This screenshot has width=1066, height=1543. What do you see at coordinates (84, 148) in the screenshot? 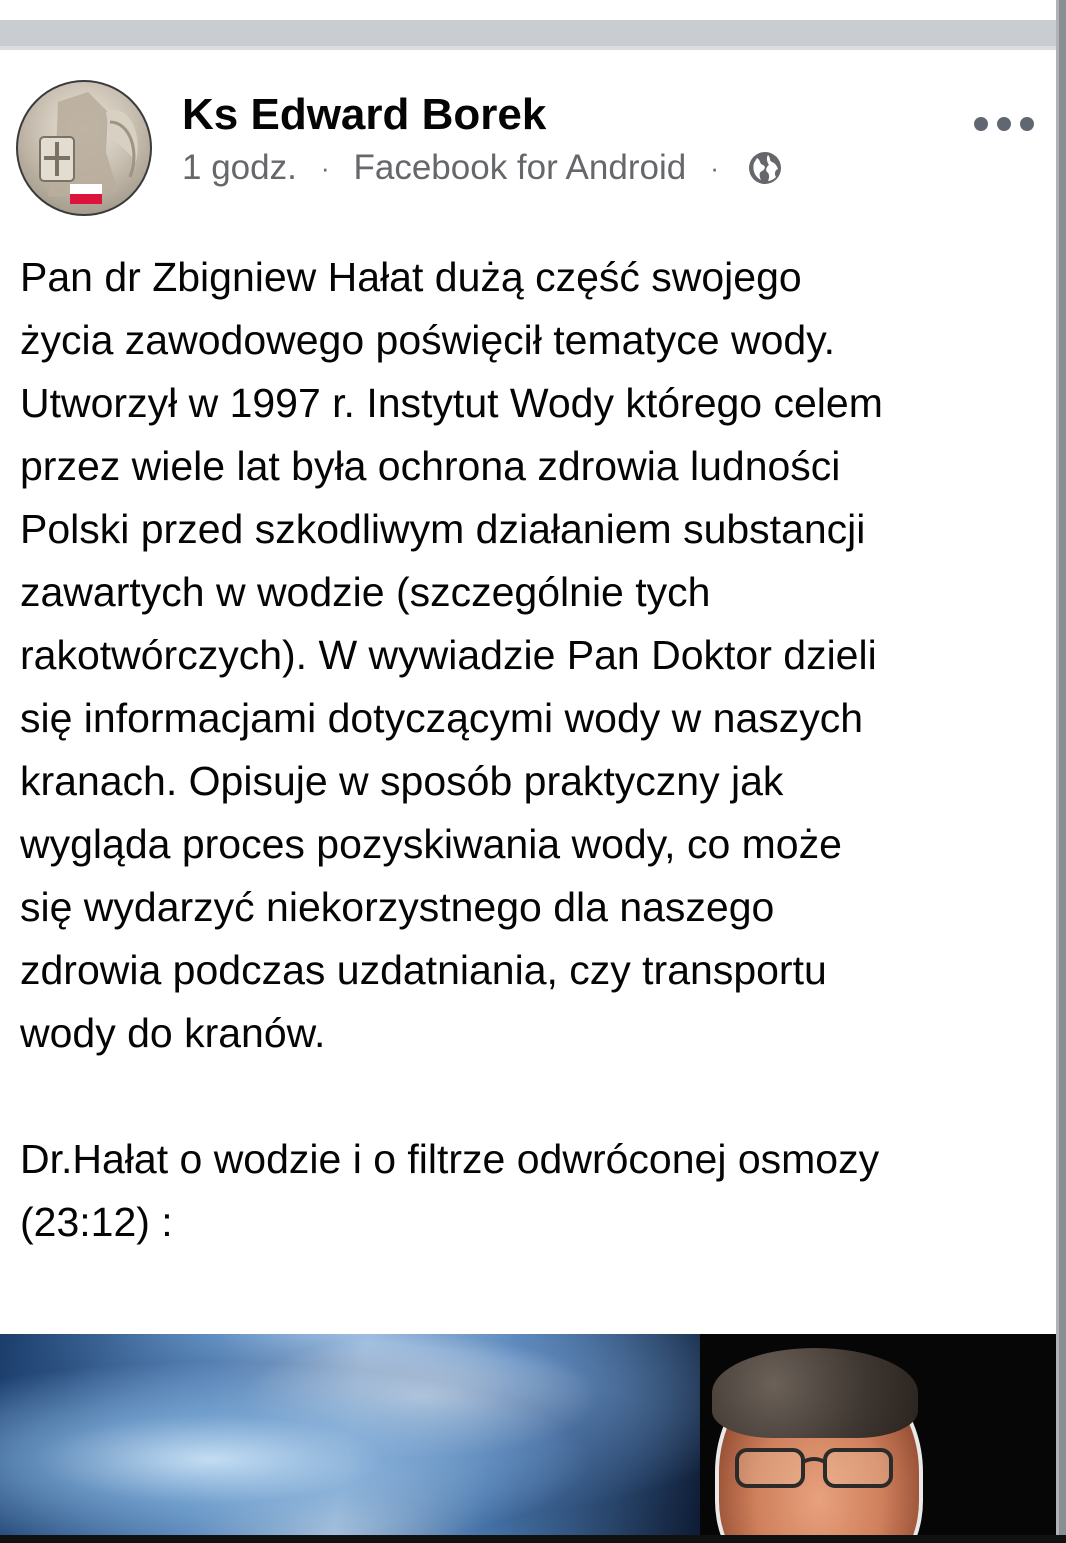
I see `author-avatar` at bounding box center [84, 148].